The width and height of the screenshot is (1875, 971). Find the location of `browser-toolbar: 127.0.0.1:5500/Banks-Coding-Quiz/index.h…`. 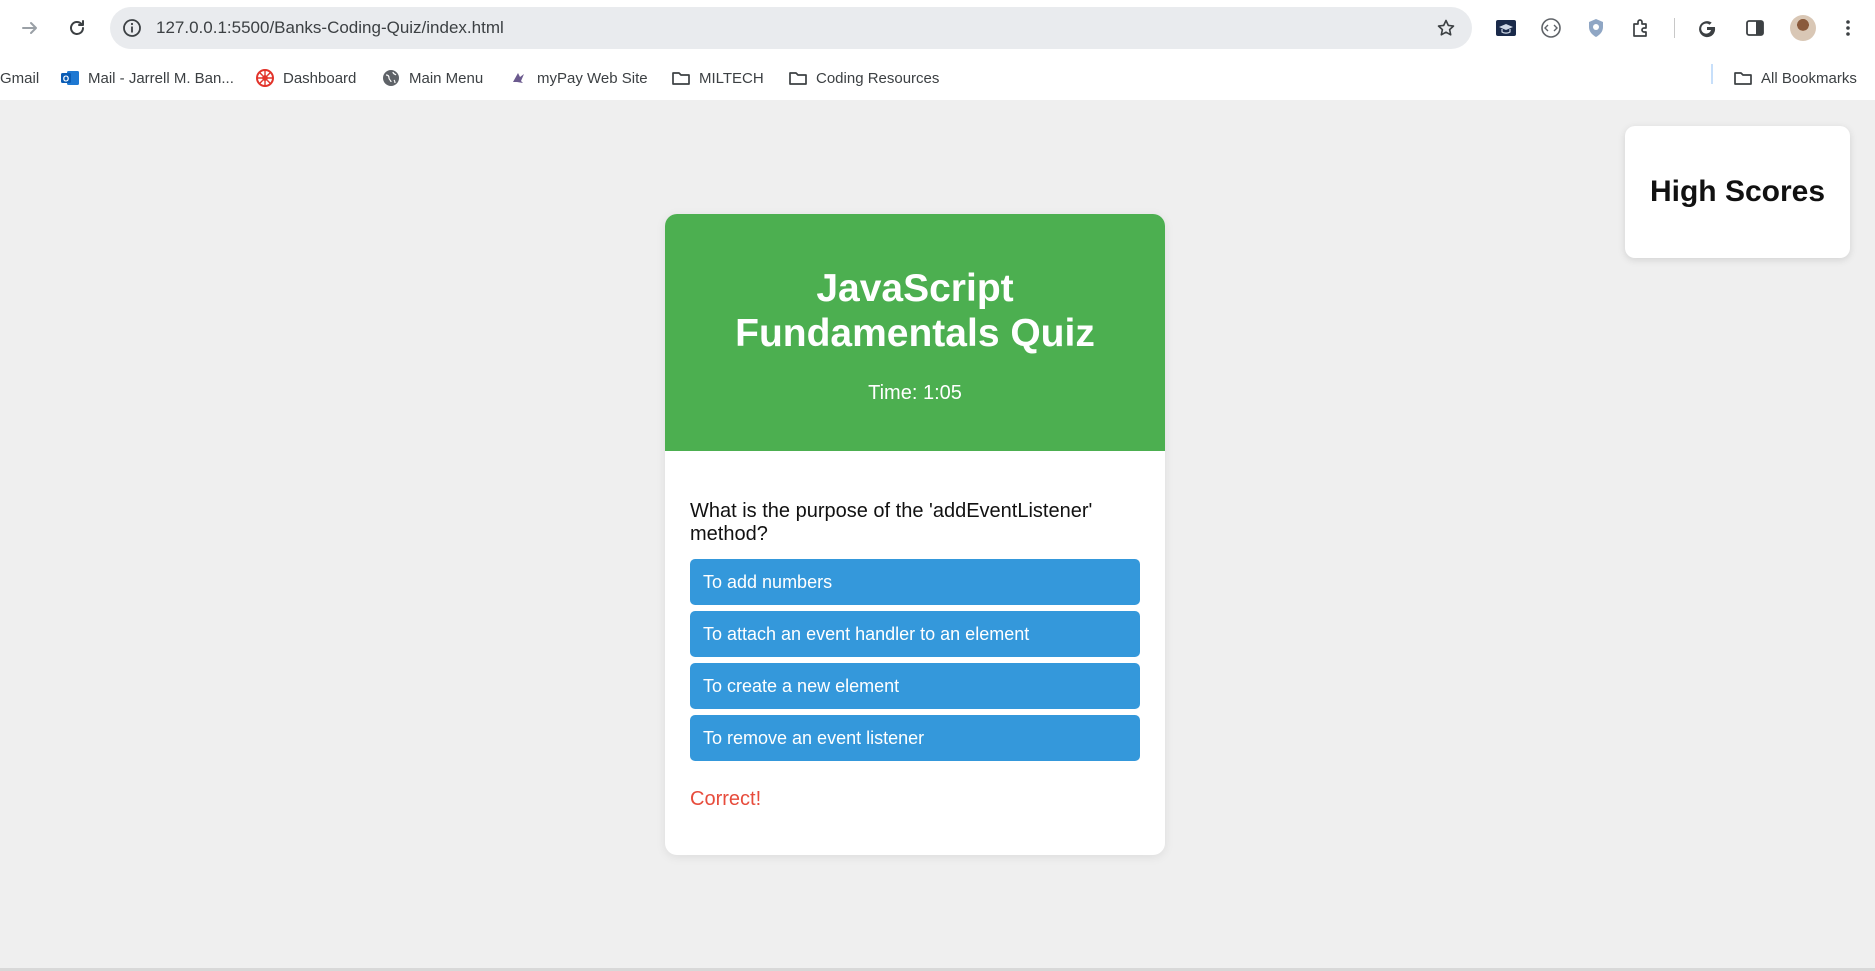

browser-toolbar: 127.0.0.1:5500/Banks-Coding-Quiz/index.h… is located at coordinates (937, 28).